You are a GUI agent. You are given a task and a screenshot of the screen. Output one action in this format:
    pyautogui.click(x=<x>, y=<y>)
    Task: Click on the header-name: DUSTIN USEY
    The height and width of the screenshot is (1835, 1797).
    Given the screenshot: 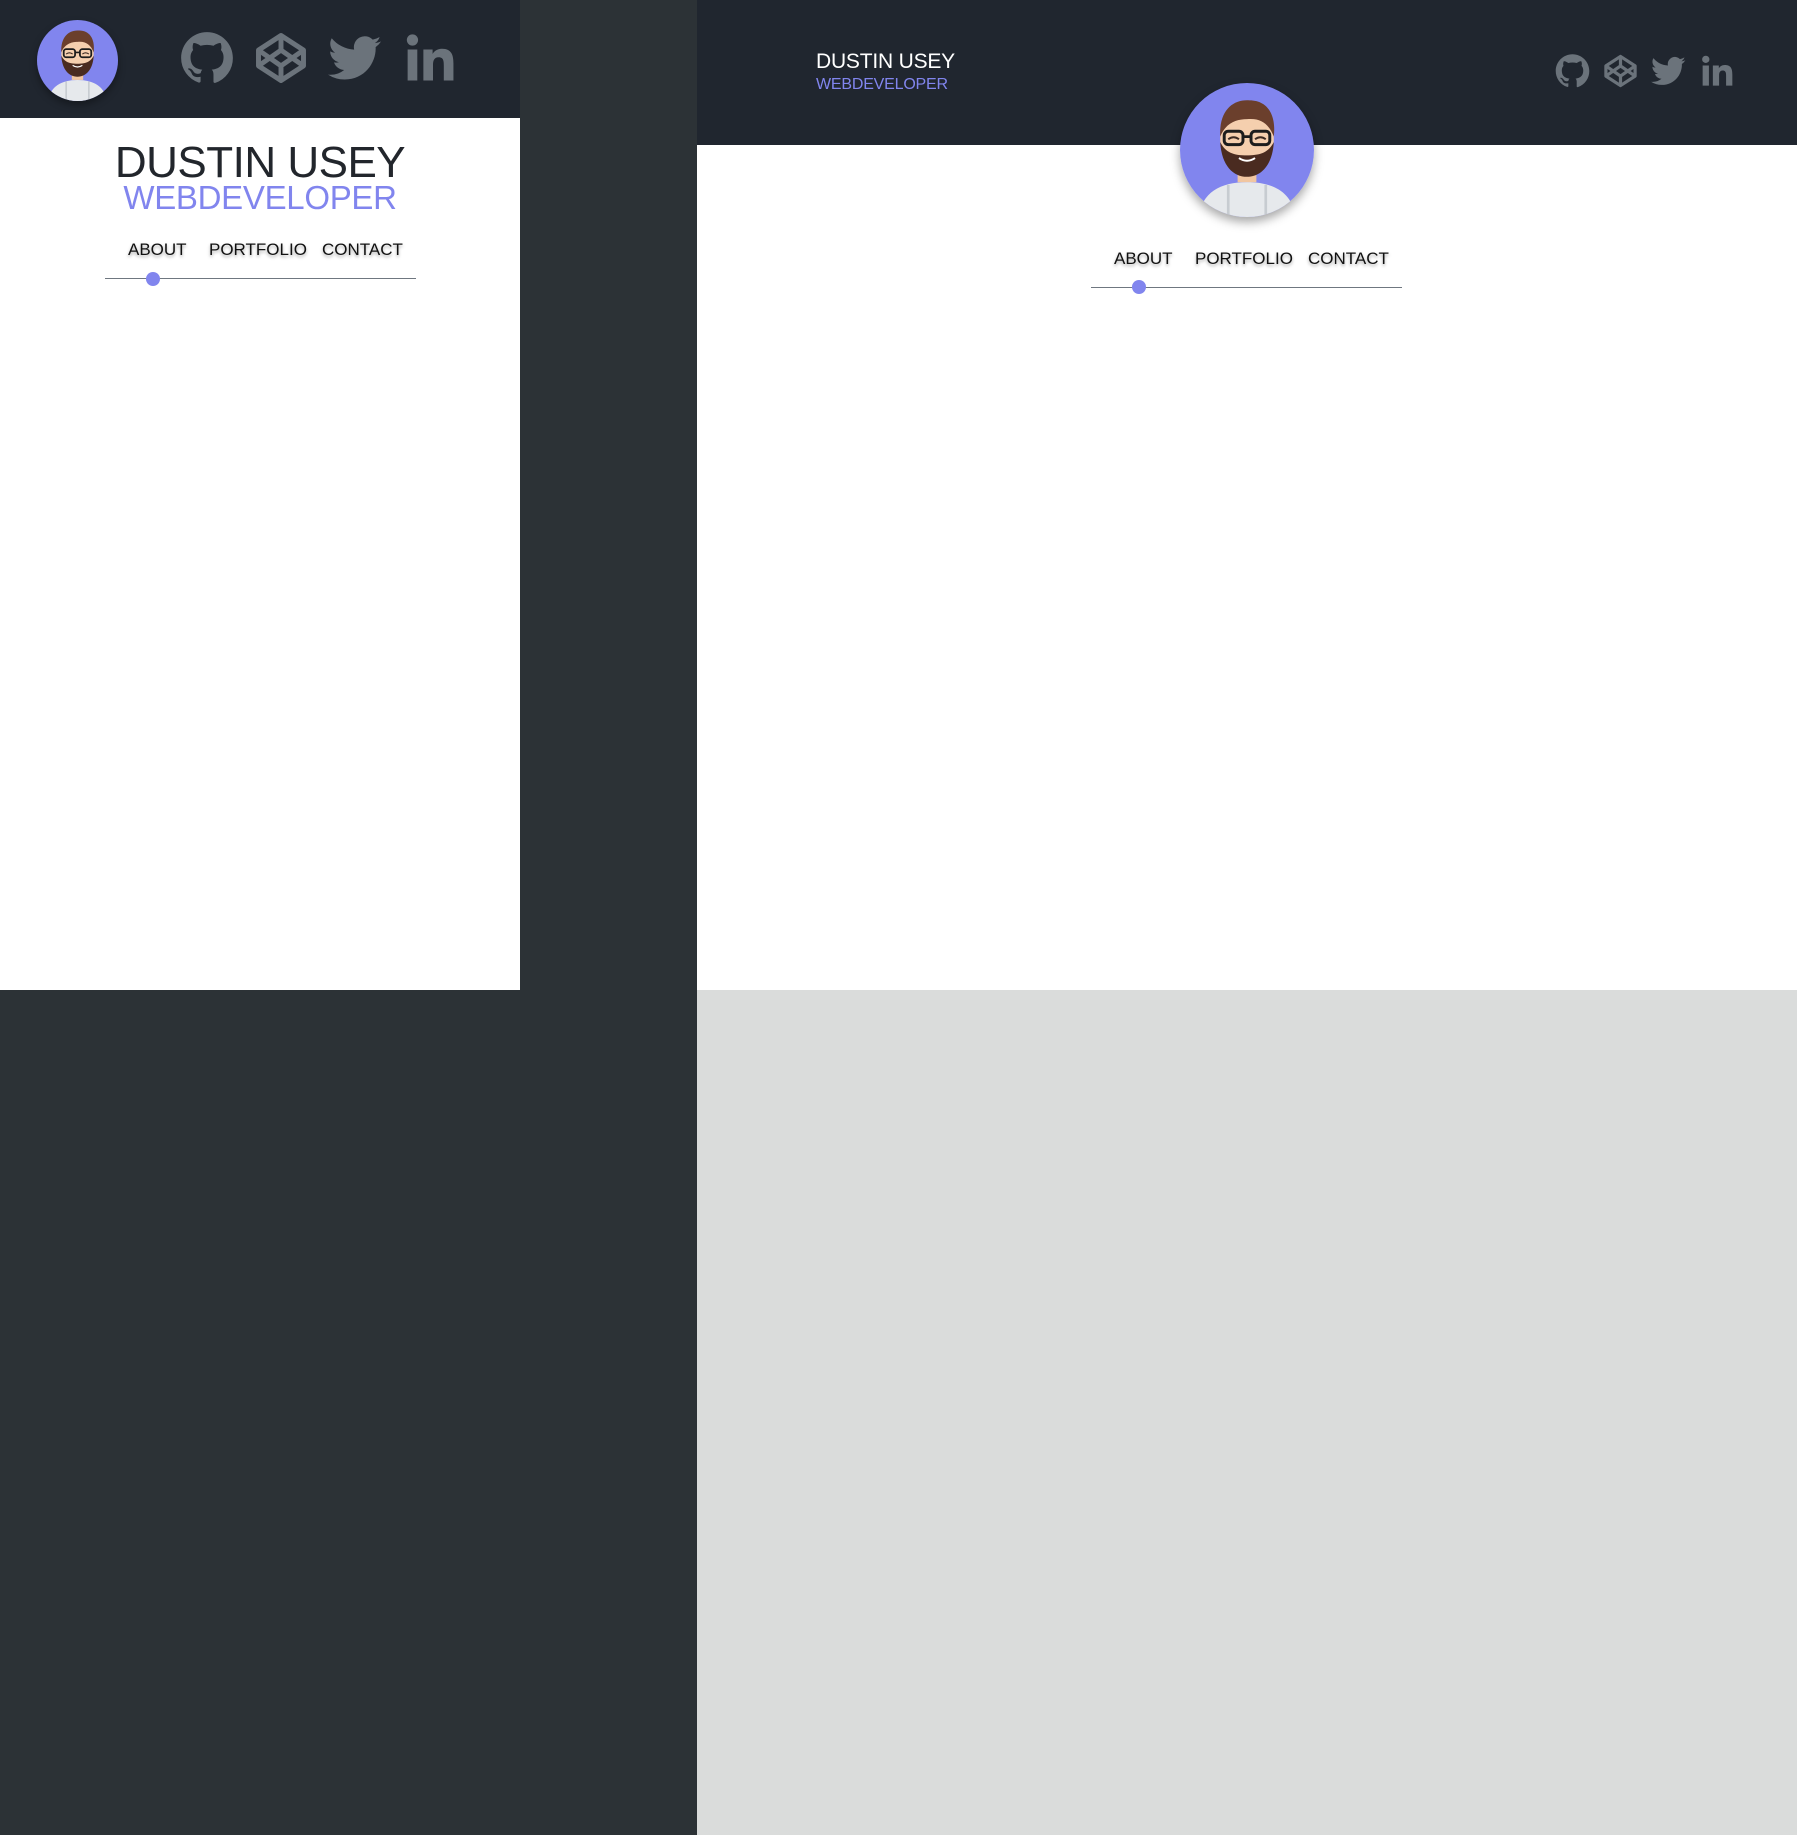 What is the action you would take?
    pyautogui.click(x=885, y=62)
    